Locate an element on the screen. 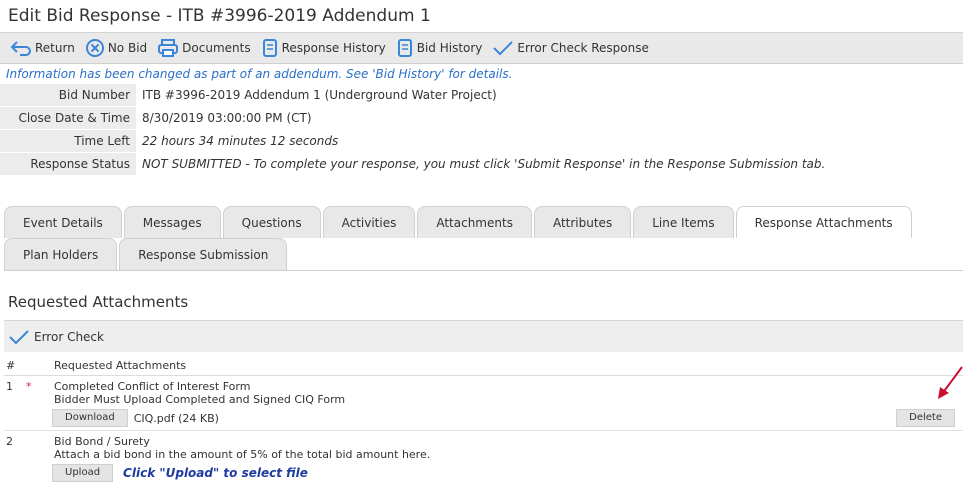  error-check-button: Error Check is located at coordinates (56, 337).